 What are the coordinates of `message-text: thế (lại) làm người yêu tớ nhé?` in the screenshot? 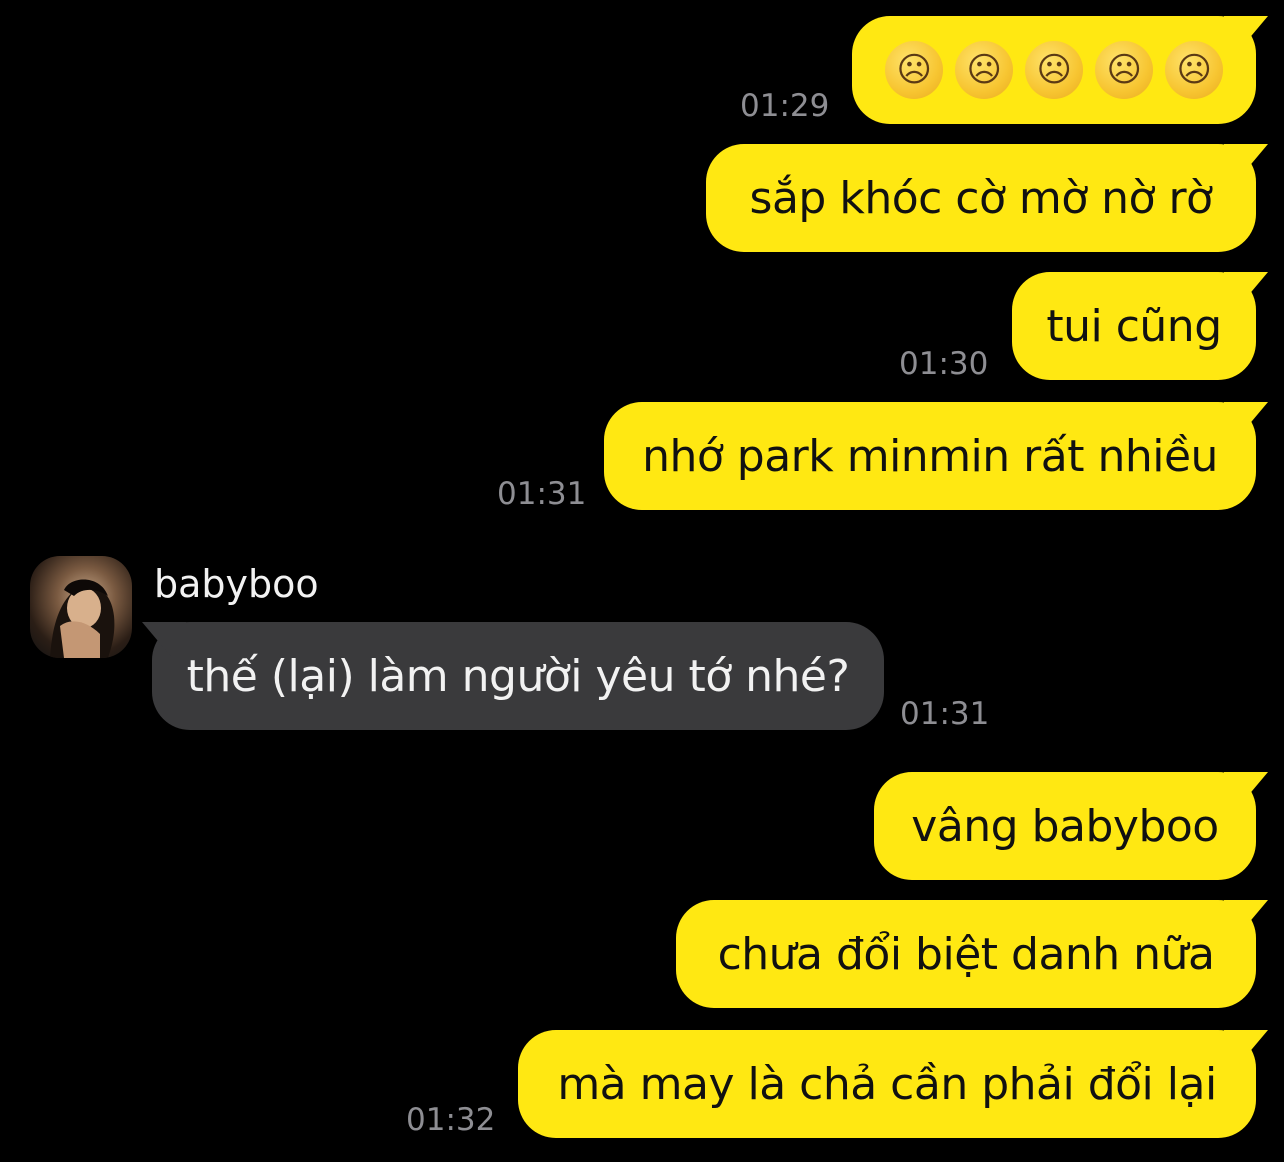 It's located at (518, 676).